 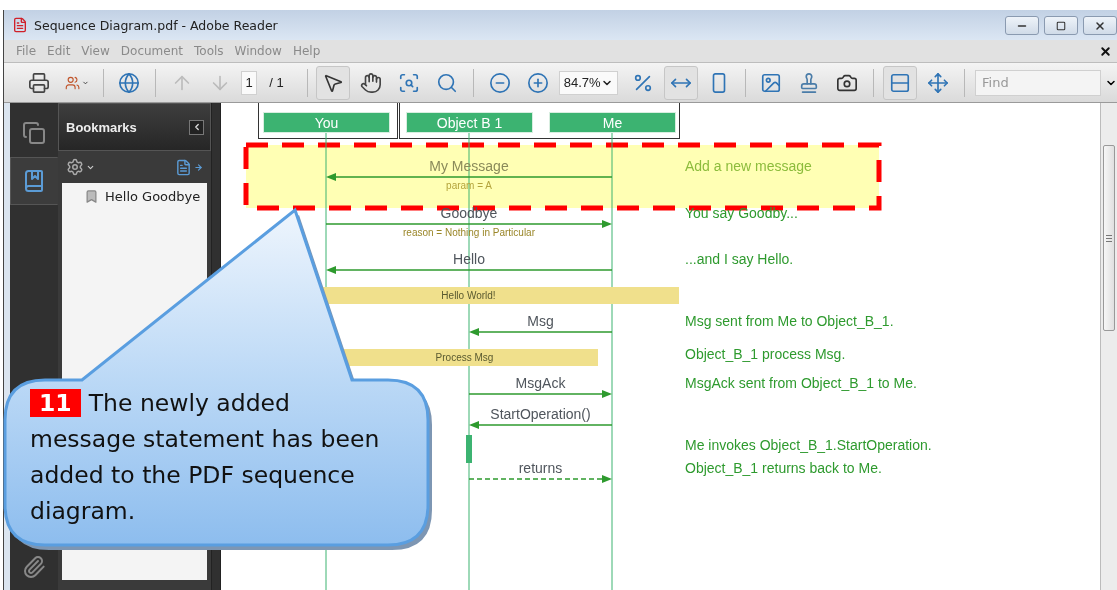 What do you see at coordinates (937, 82) in the screenshot?
I see `full-screen-icon` at bounding box center [937, 82].